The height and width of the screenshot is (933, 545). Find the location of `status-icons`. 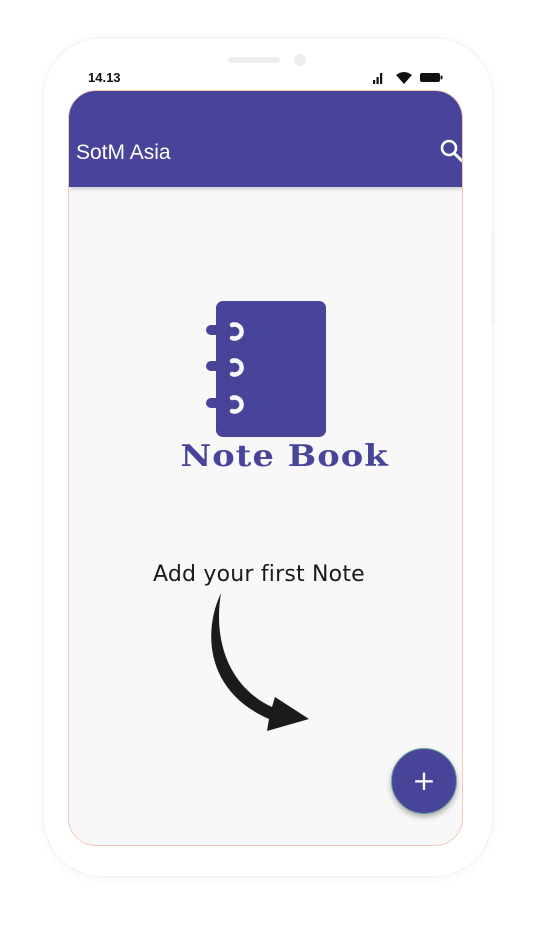

status-icons is located at coordinates (408, 78).